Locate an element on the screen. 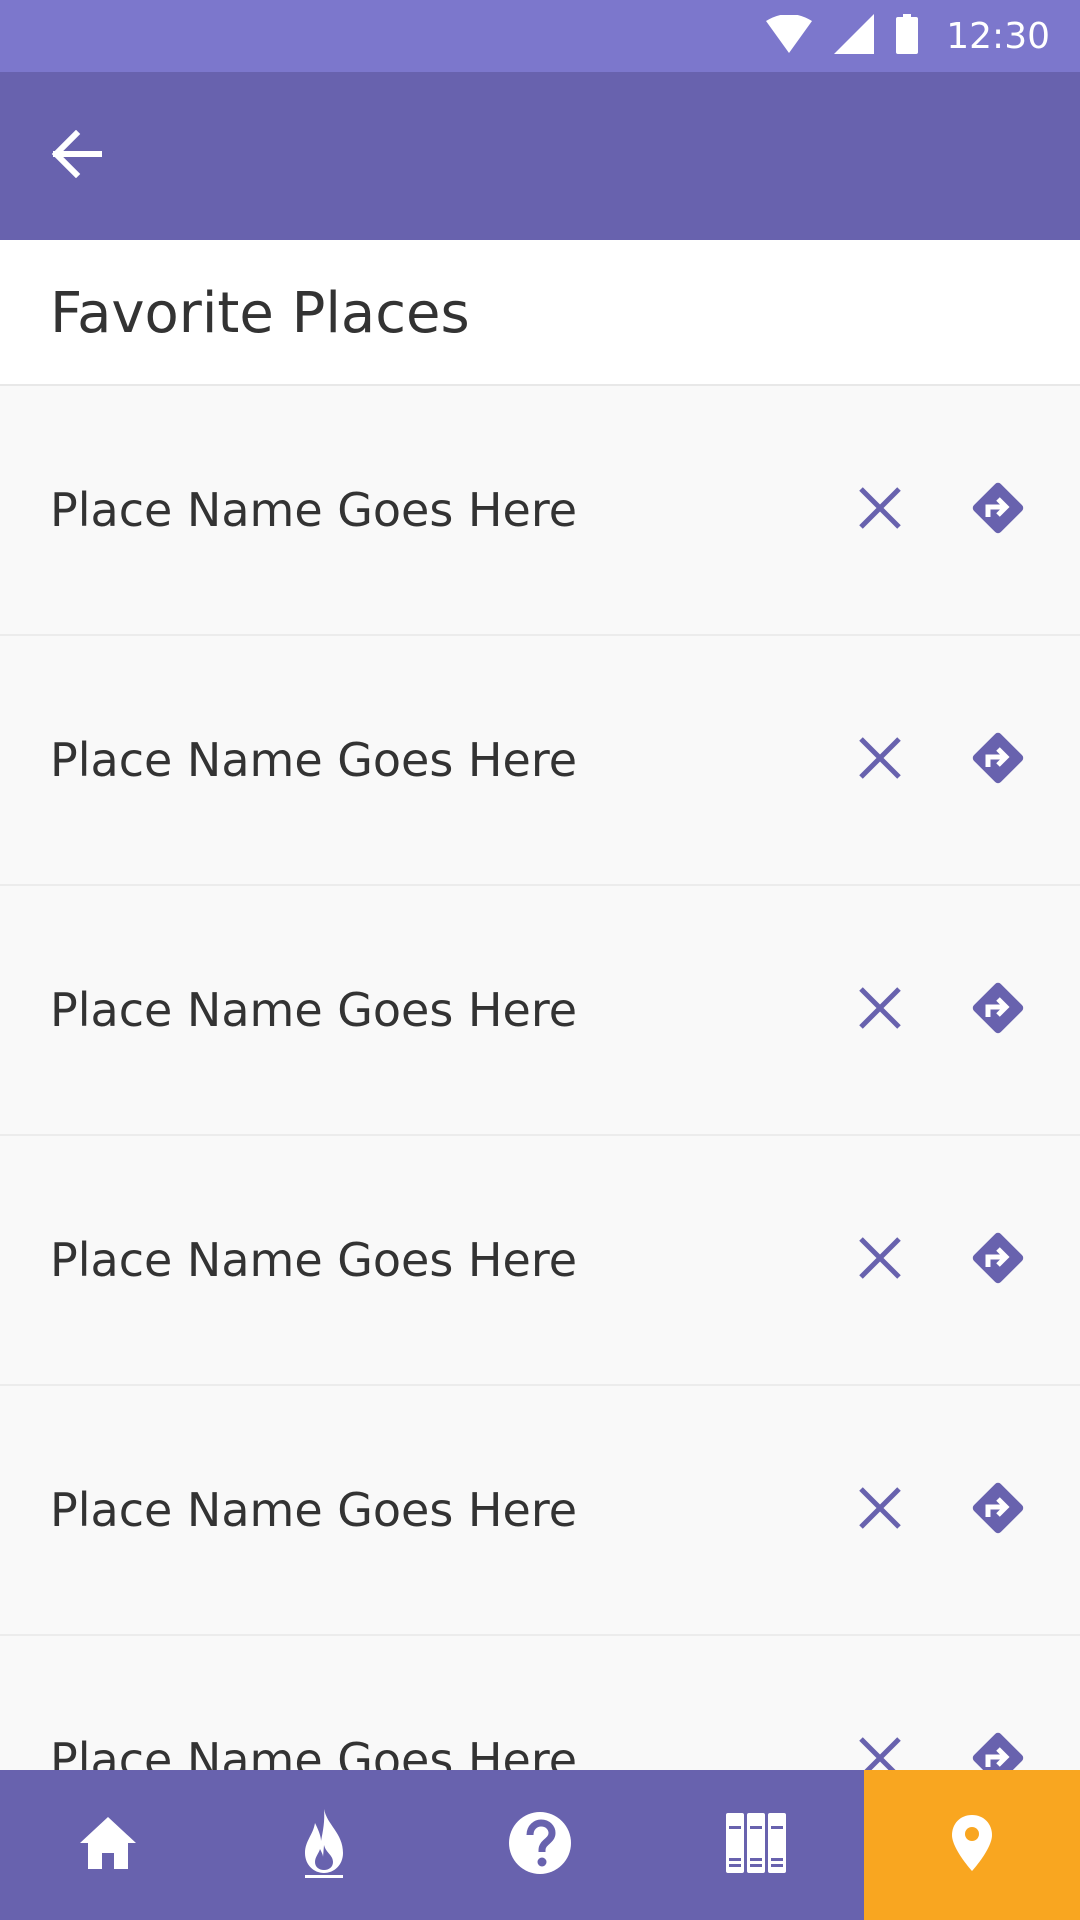 Image resolution: width=1080 pixels, height=1920 pixels. location-pin-icon is located at coordinates (972, 1845).